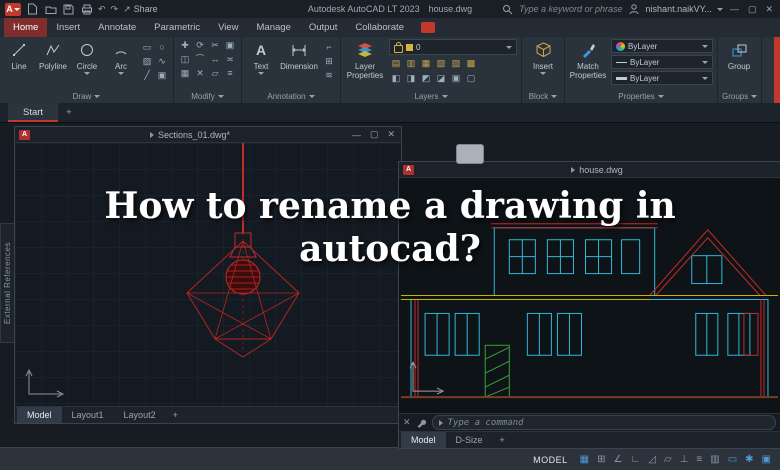 The image size is (780, 470). I want to click on object-snap-icon: ⊥, so click(684, 460).